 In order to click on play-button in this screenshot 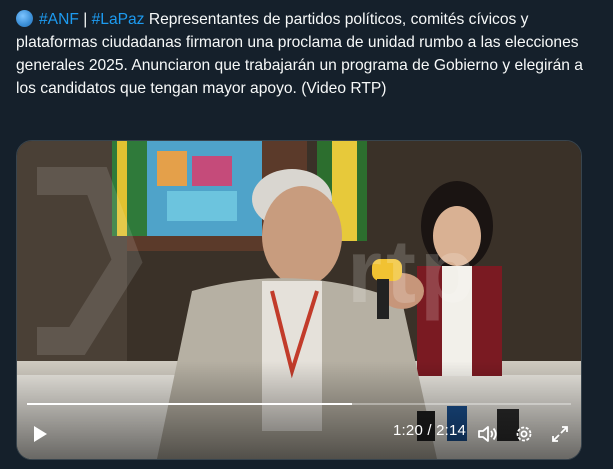, I will do `click(40, 434)`.